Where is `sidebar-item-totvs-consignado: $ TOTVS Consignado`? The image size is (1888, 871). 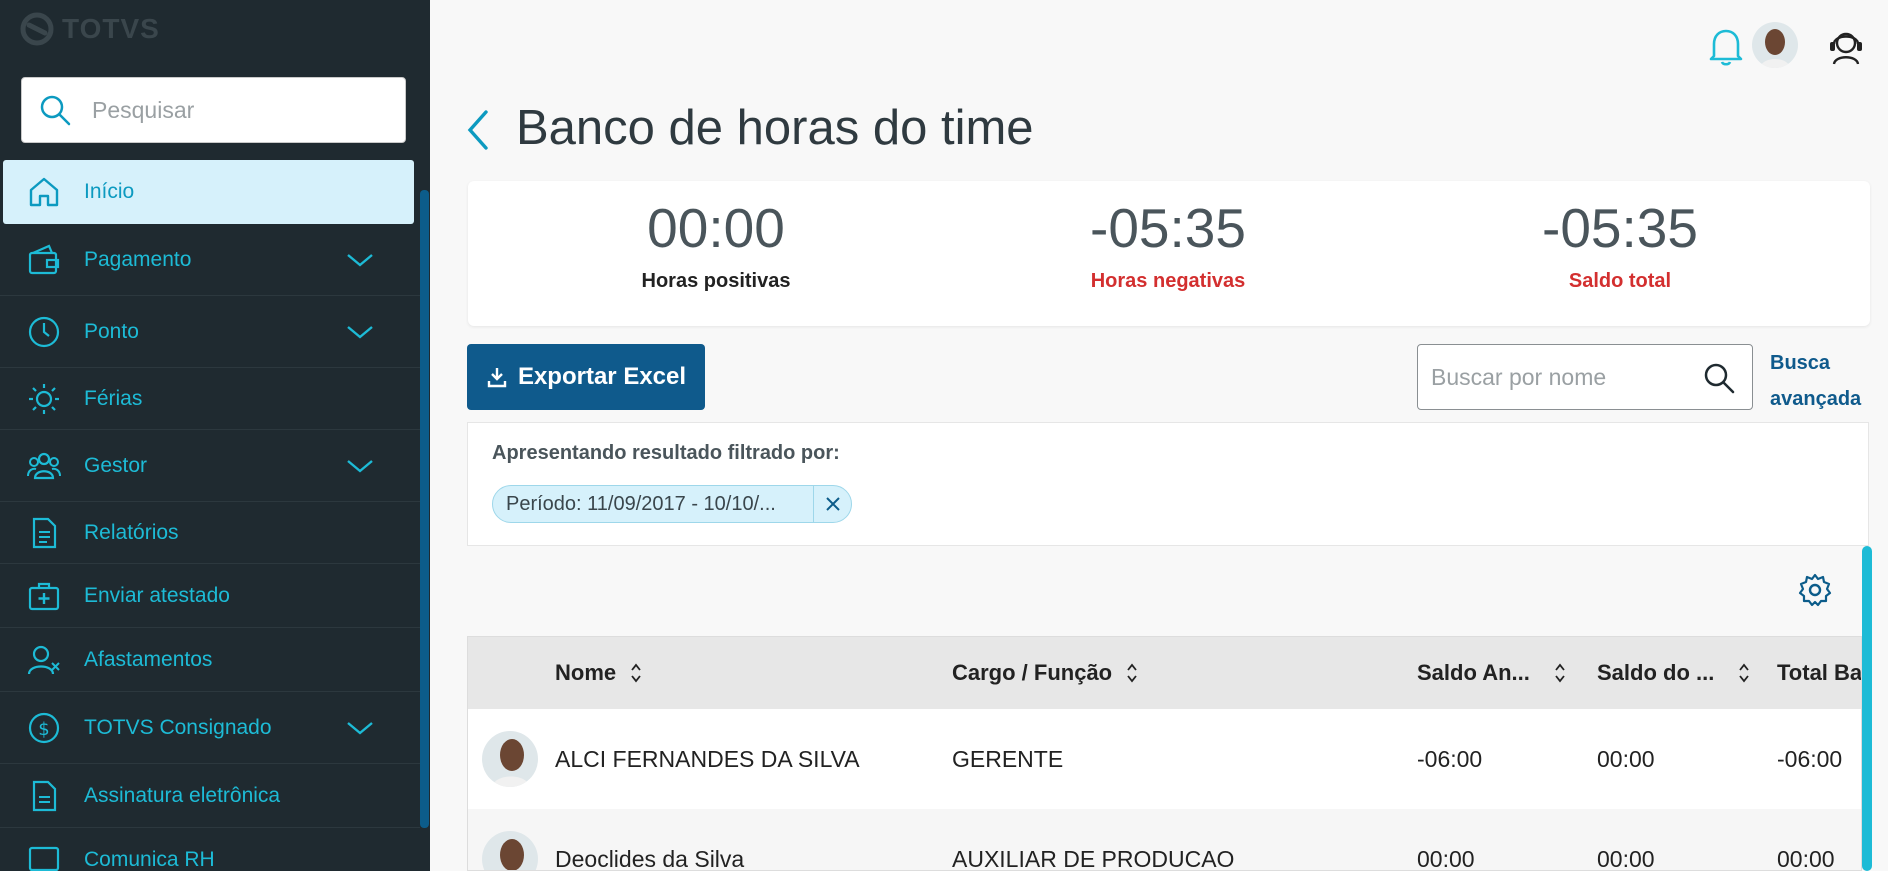
sidebar-item-totvs-consignado: $ TOTVS Consignado is located at coordinates (210, 728).